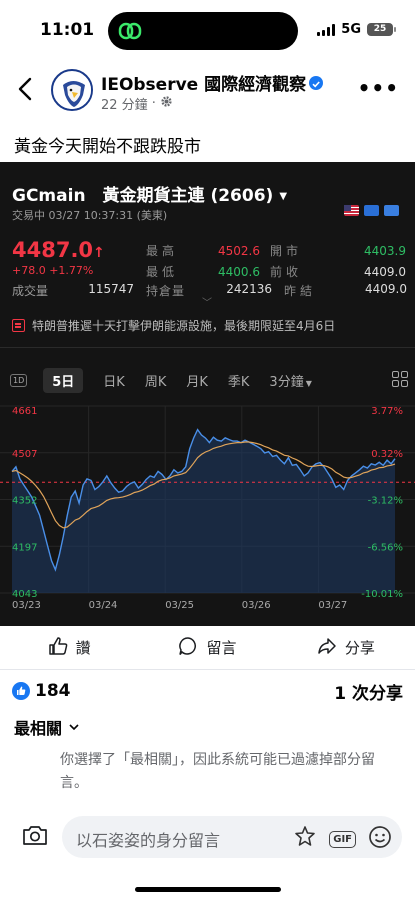 Image resolution: width=415 pixels, height=900 pixels. Describe the element at coordinates (18, 325) in the screenshot. I see `news-icon` at that location.